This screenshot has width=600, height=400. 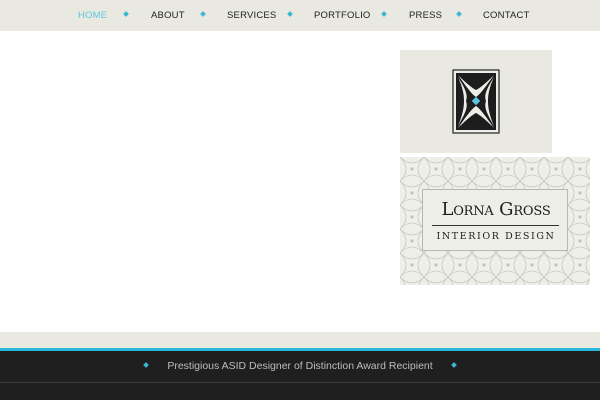 I want to click on ornamental-x-emblem-icon, so click(x=476, y=101).